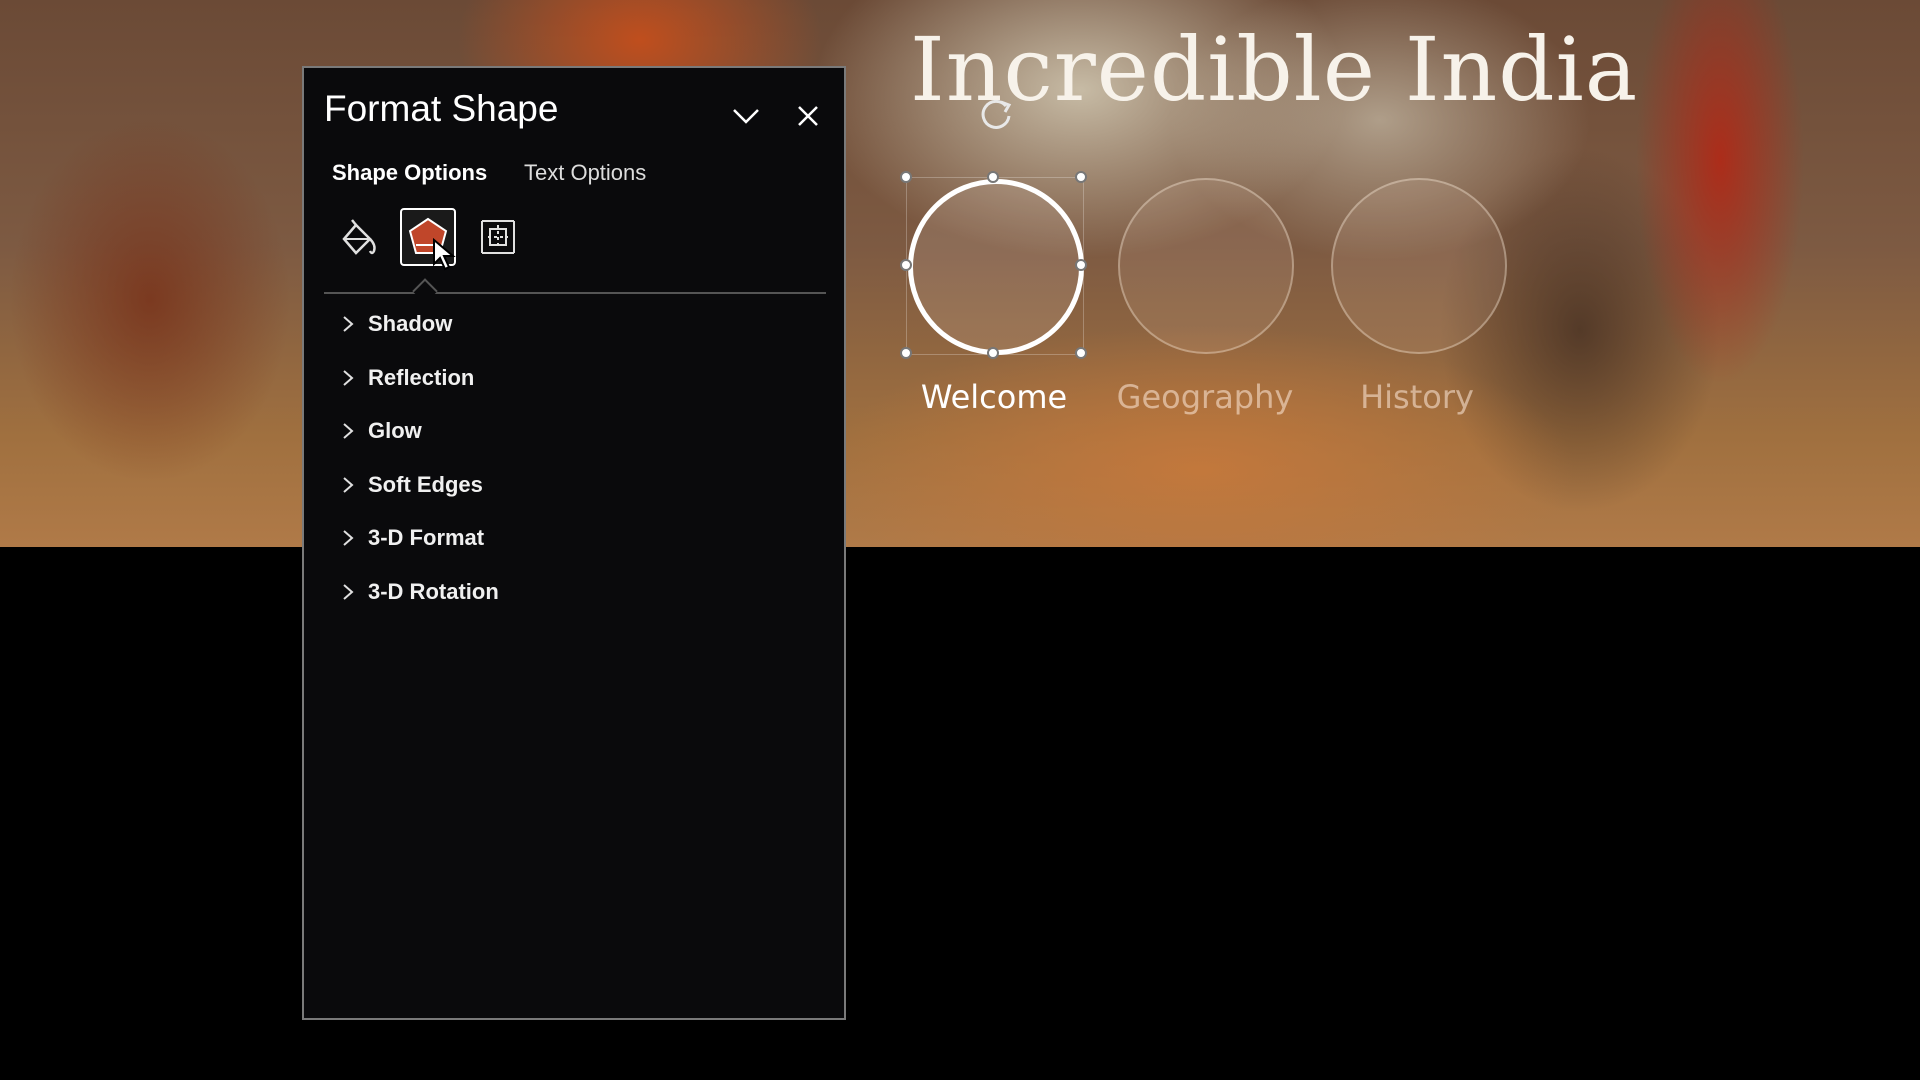 This screenshot has height=1080, width=1920. I want to click on fill-line-icon, so click(359, 237).